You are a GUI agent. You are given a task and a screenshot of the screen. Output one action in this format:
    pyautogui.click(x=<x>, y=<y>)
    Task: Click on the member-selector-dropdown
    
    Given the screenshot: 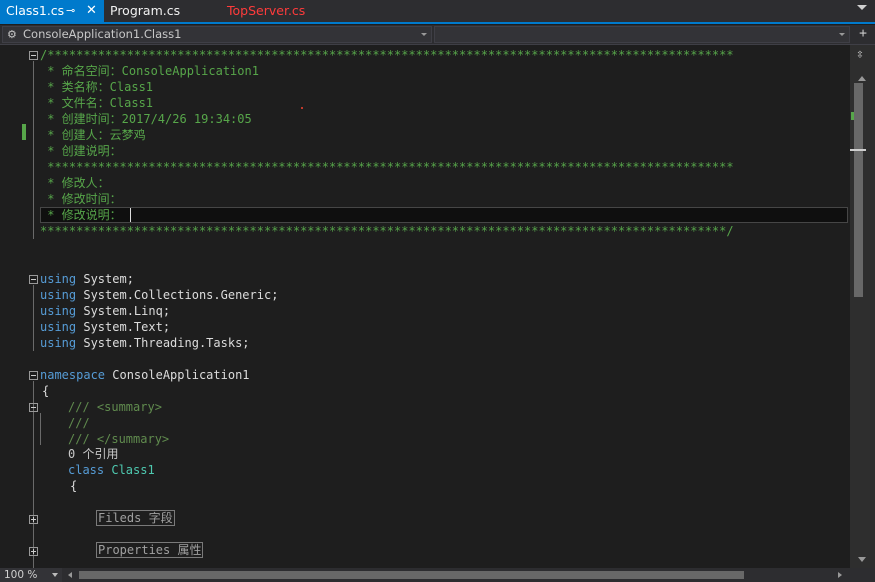 What is the action you would take?
    pyautogui.click(x=642, y=34)
    